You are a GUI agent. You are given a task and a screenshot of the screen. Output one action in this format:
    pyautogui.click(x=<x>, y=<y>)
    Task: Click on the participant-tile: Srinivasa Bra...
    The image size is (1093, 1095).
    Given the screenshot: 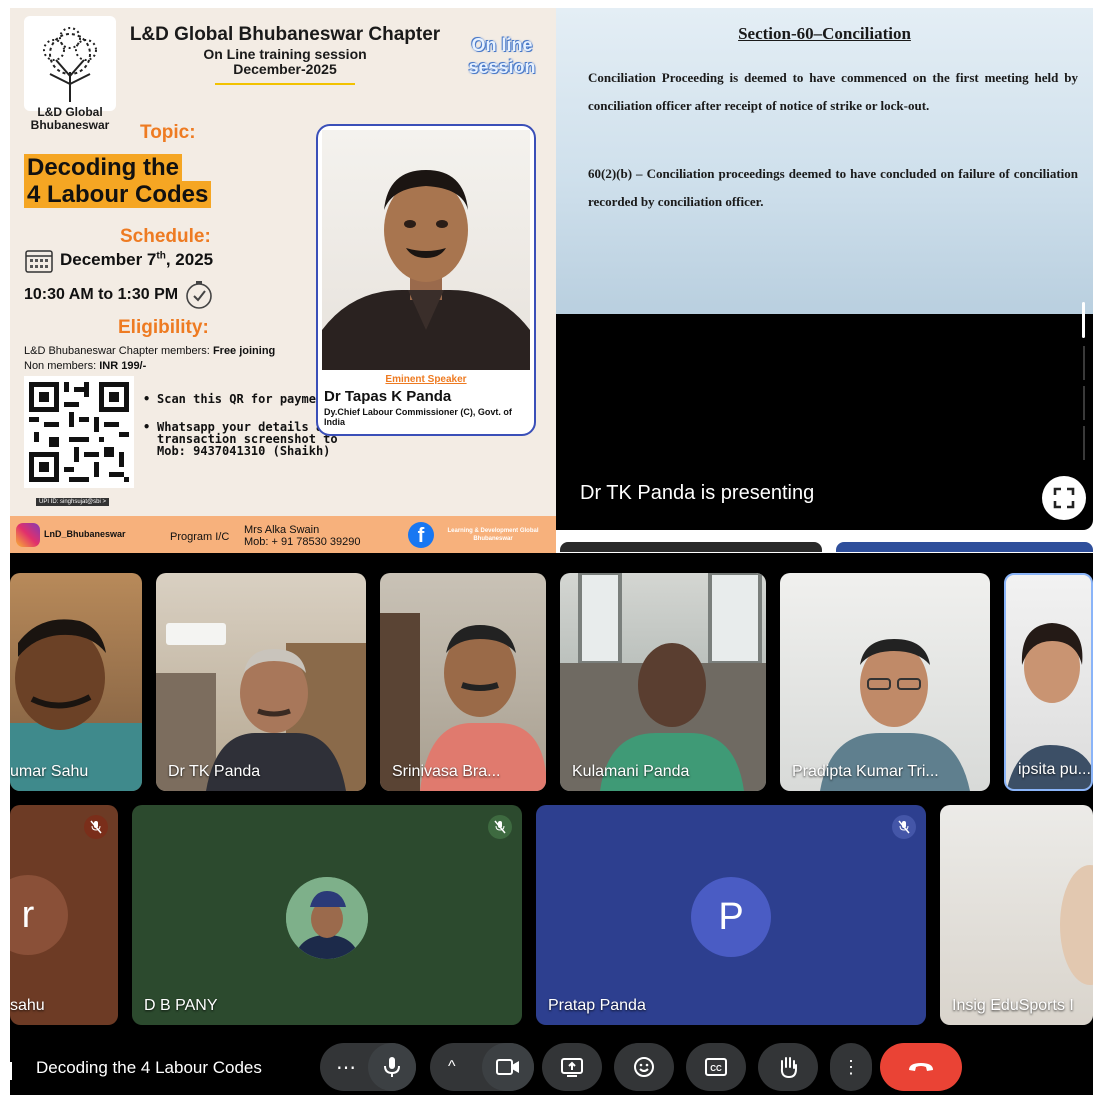 What is the action you would take?
    pyautogui.click(x=463, y=682)
    